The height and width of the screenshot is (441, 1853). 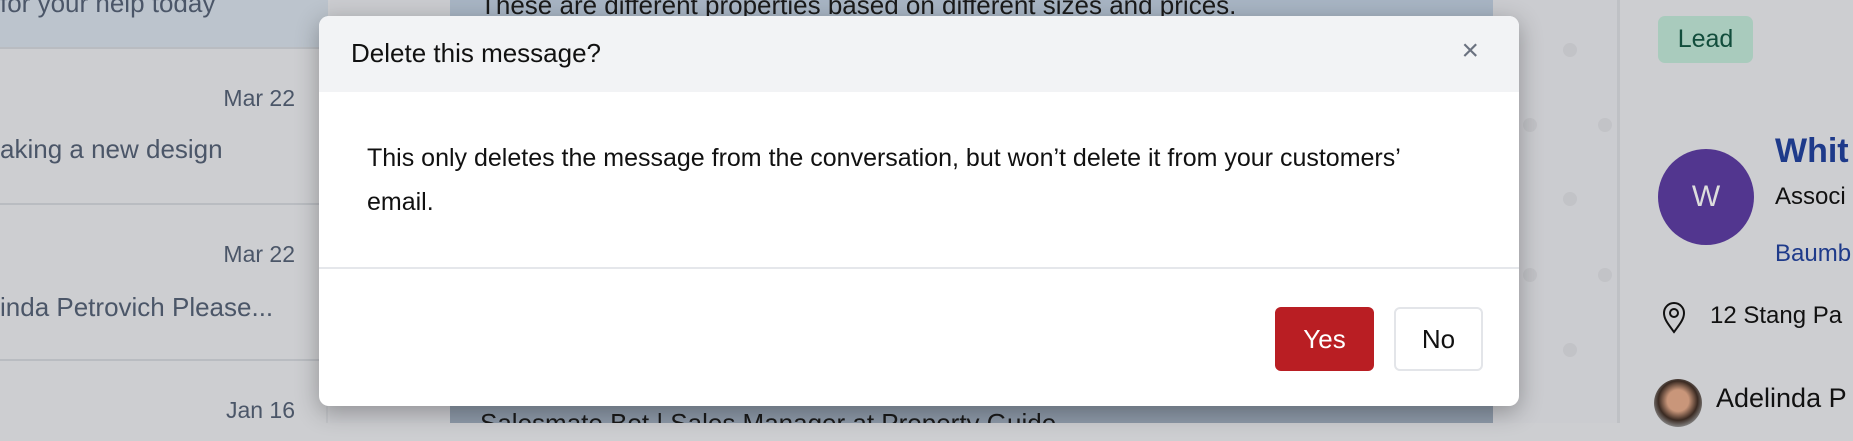 What do you see at coordinates (1781, 398) in the screenshot?
I see `owner-name: Adelinda P` at bounding box center [1781, 398].